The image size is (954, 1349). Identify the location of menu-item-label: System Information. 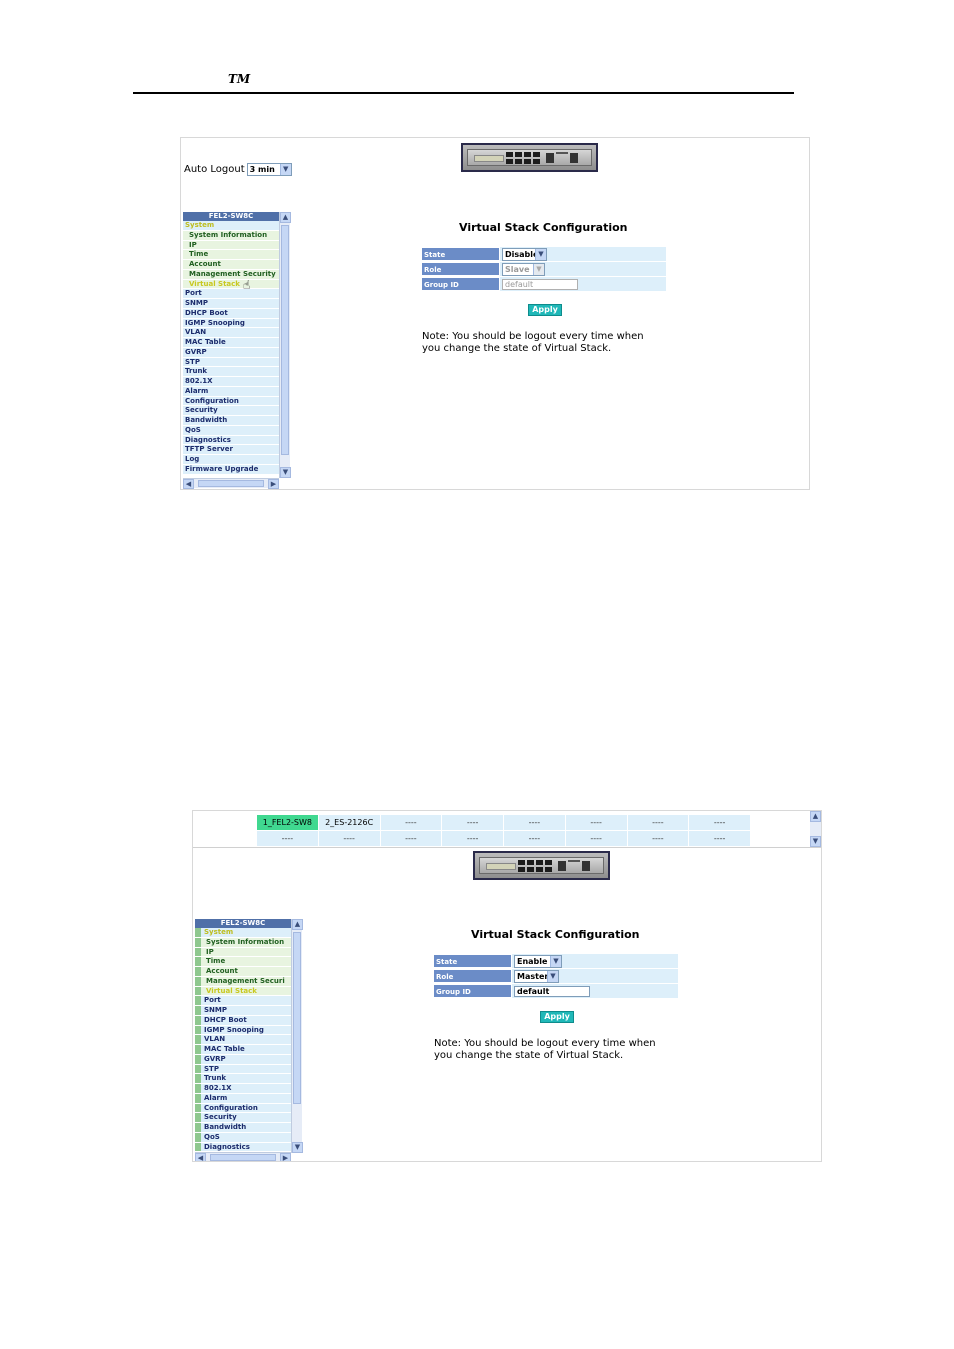
(245, 941).